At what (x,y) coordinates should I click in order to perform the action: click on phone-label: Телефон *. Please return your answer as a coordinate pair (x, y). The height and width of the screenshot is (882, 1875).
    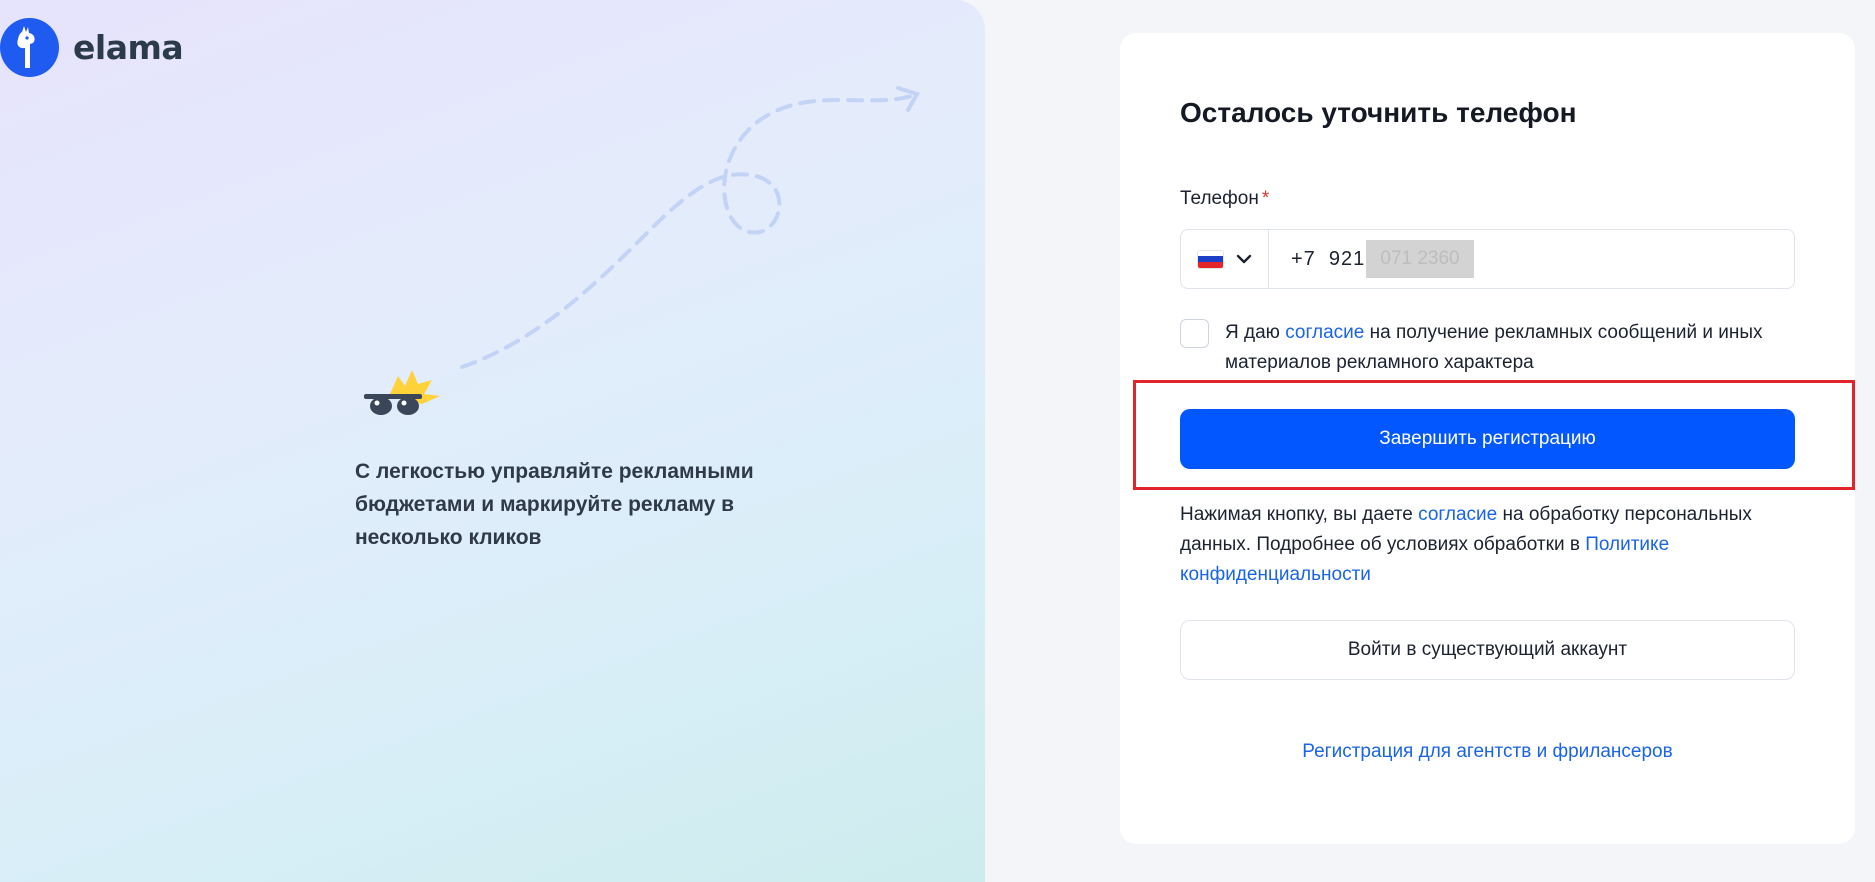
    Looking at the image, I should click on (1224, 199).